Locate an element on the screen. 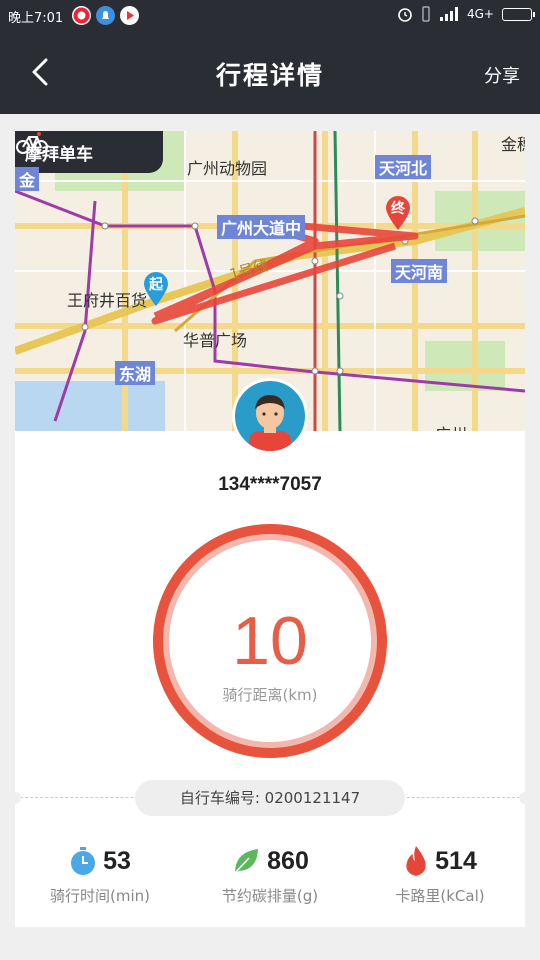 The width and height of the screenshot is (540, 960). stat-label: 卡路里(kCal) is located at coordinates (440, 896).